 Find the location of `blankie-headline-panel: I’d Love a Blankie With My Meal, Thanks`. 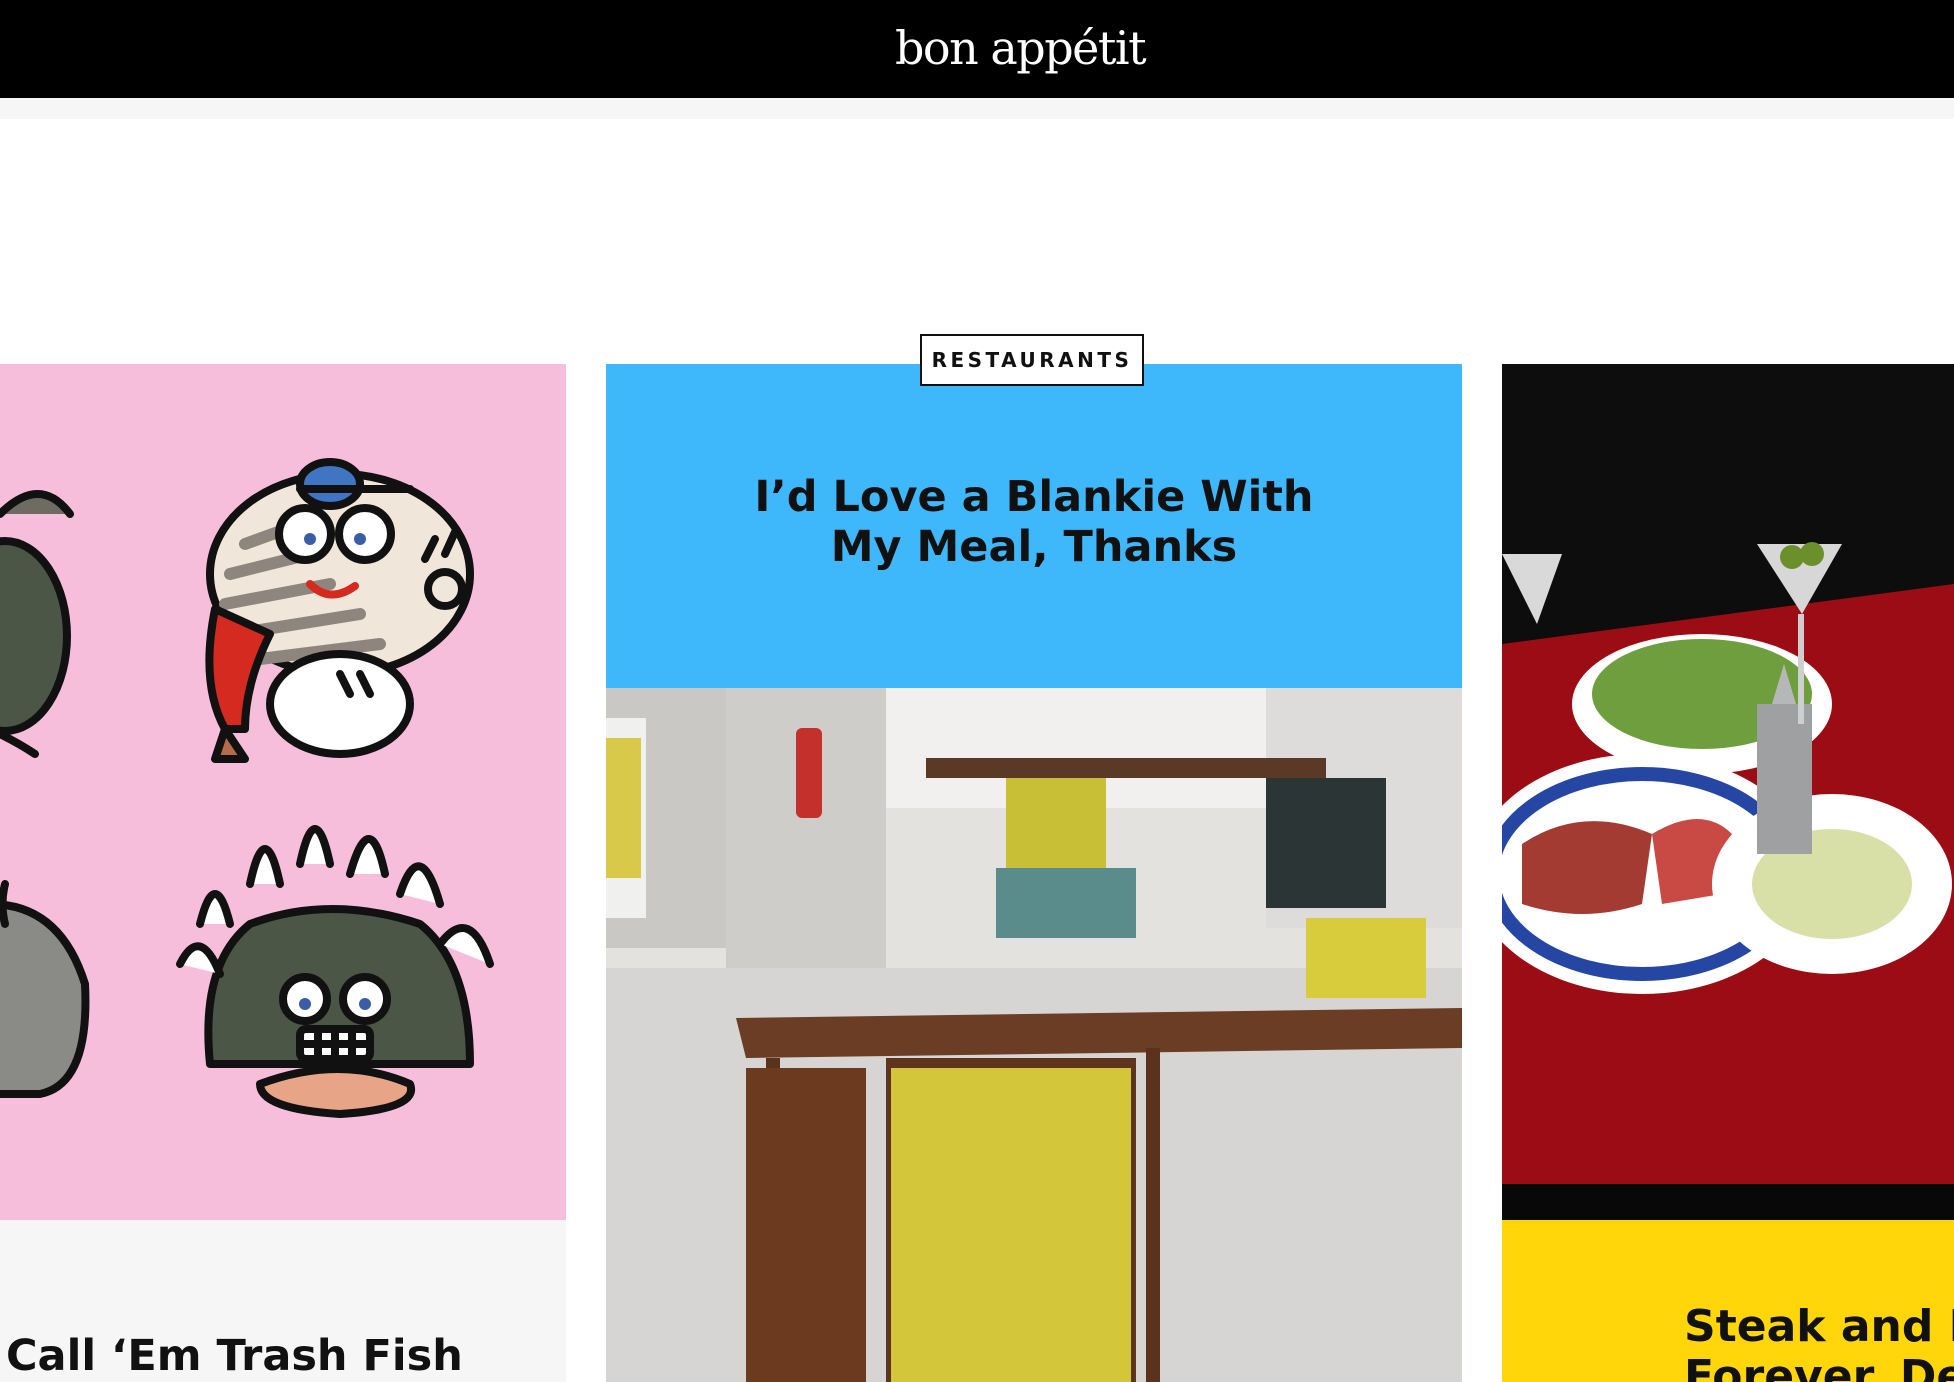

blankie-headline-panel: I’d Love a Blankie With My Meal, Thanks is located at coordinates (1034, 526).